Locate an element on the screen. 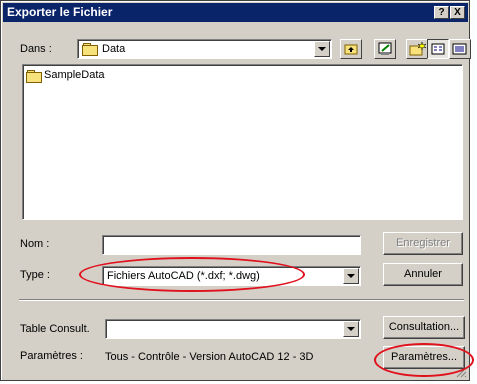  table-label: Table Consult. is located at coordinates (55, 329).